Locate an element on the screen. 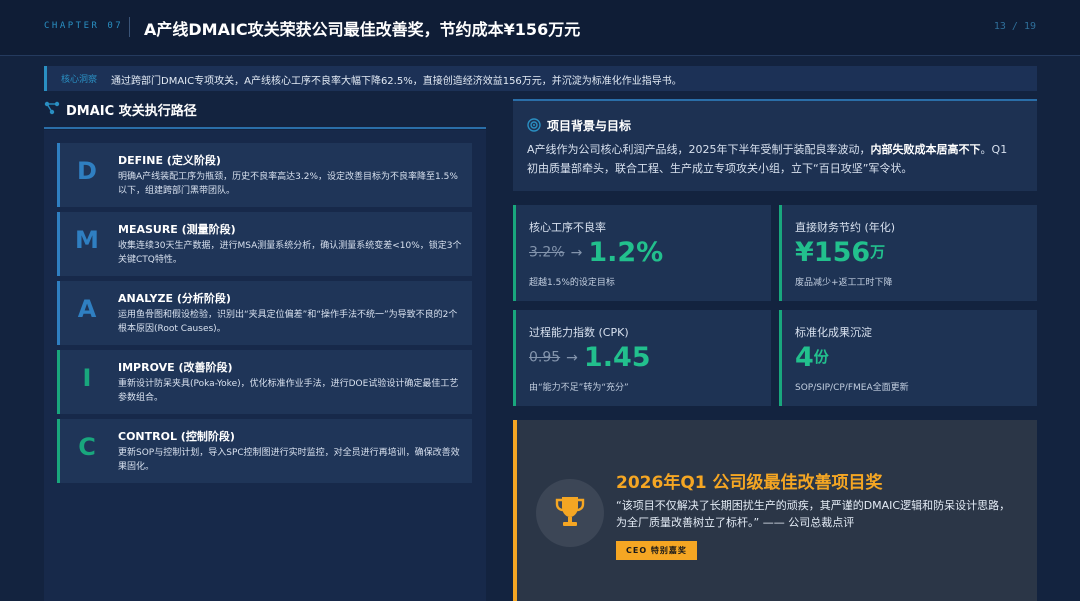  metric-values: ¥156万 is located at coordinates (840, 255).